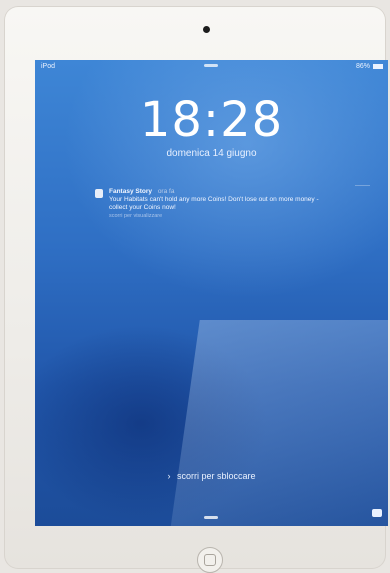  I want to click on notification-time: ora fa, so click(166, 191).